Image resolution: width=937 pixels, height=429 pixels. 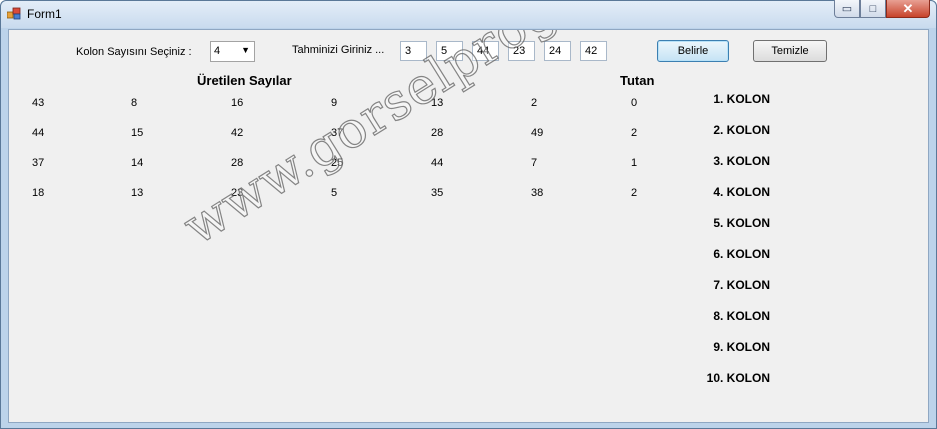 I want to click on window-title: Form1, so click(x=44, y=14).